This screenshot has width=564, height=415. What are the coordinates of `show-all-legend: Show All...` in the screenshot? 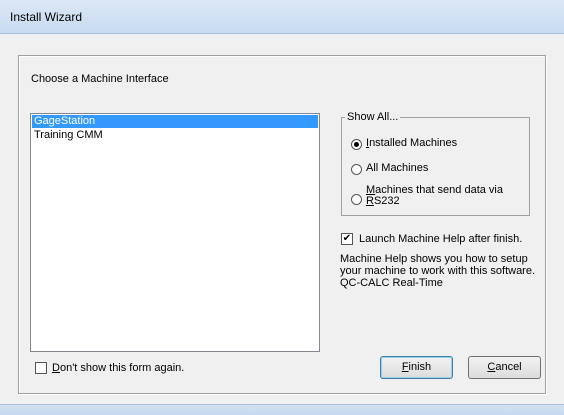 It's located at (373, 117).